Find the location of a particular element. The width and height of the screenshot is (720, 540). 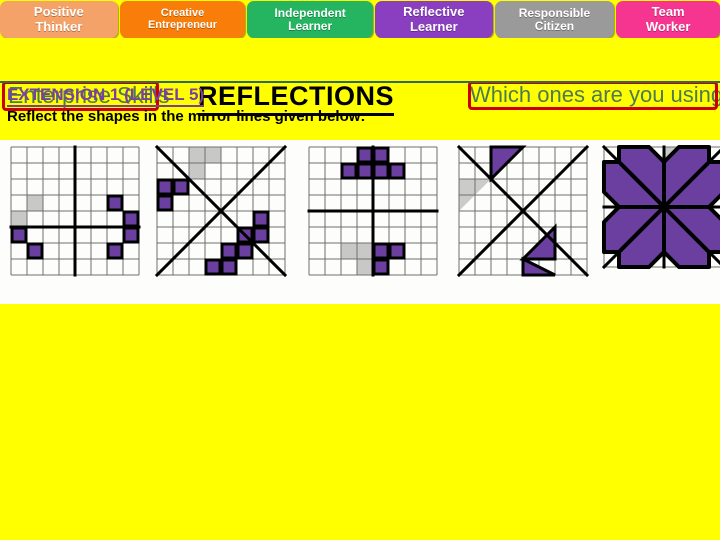

skill-tab-independent: Independent Learner is located at coordinates (310, 19).